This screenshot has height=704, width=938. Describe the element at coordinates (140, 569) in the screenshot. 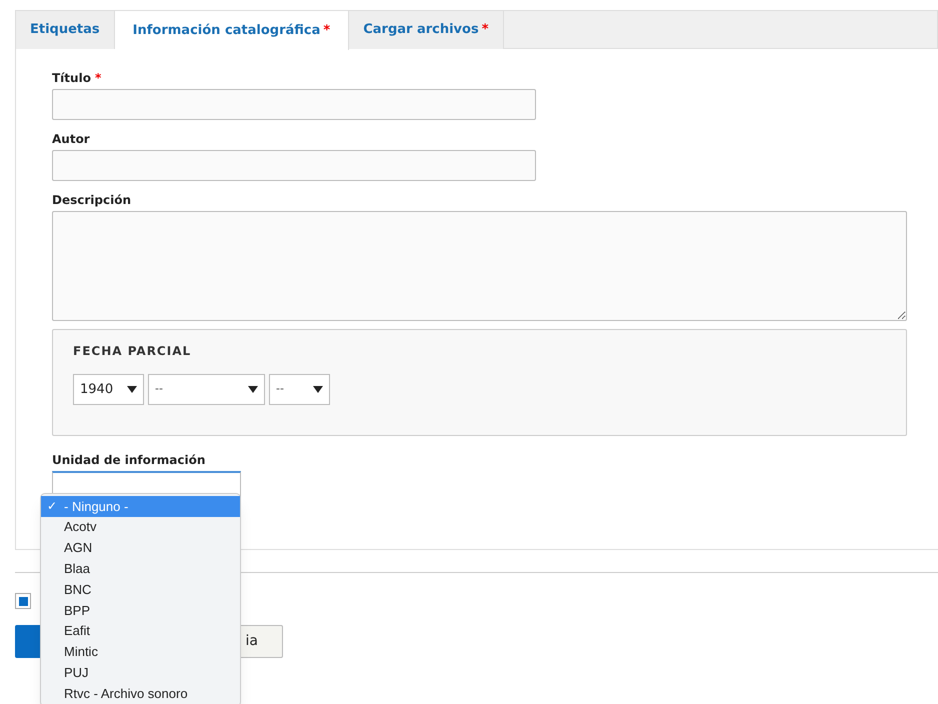

I see `dropdown-option: Blaa` at that location.